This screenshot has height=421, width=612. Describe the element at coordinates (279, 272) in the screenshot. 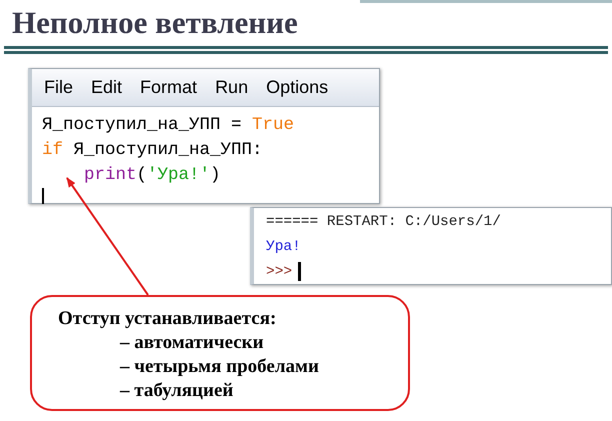

I see `shell-prompt: >>>` at that location.